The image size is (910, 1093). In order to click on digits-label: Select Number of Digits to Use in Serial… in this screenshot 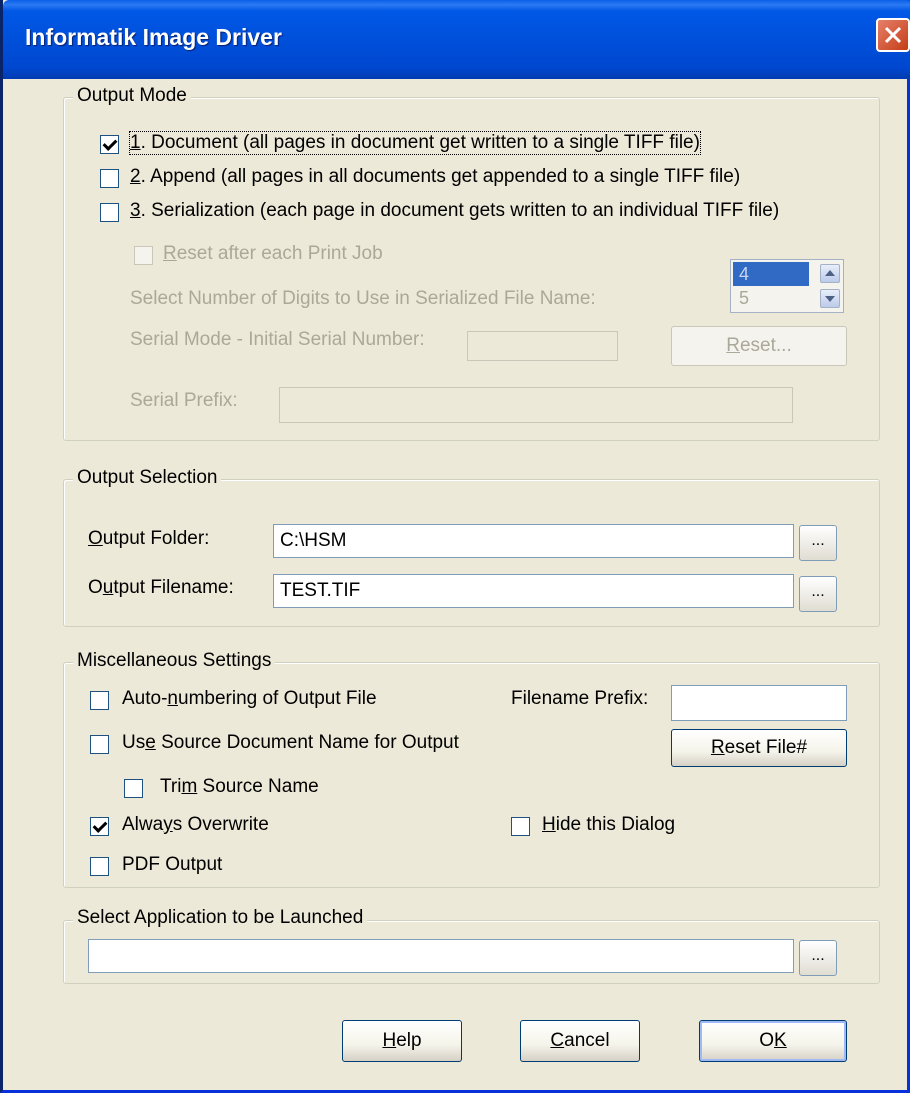, I will do `click(363, 298)`.